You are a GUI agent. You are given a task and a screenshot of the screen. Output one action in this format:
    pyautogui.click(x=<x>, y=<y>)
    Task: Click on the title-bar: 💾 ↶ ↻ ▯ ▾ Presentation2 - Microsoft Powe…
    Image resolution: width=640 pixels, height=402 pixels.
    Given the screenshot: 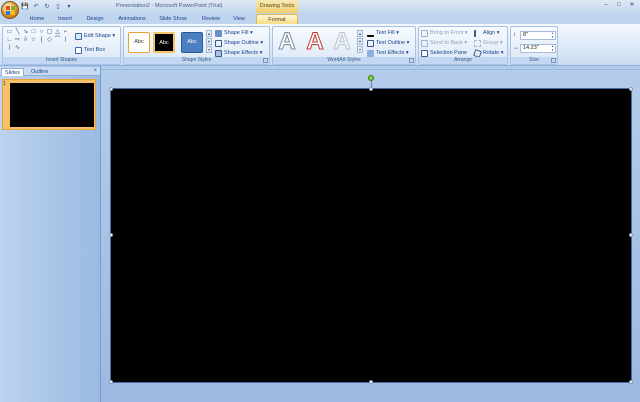 What is the action you would take?
    pyautogui.click(x=320, y=6)
    